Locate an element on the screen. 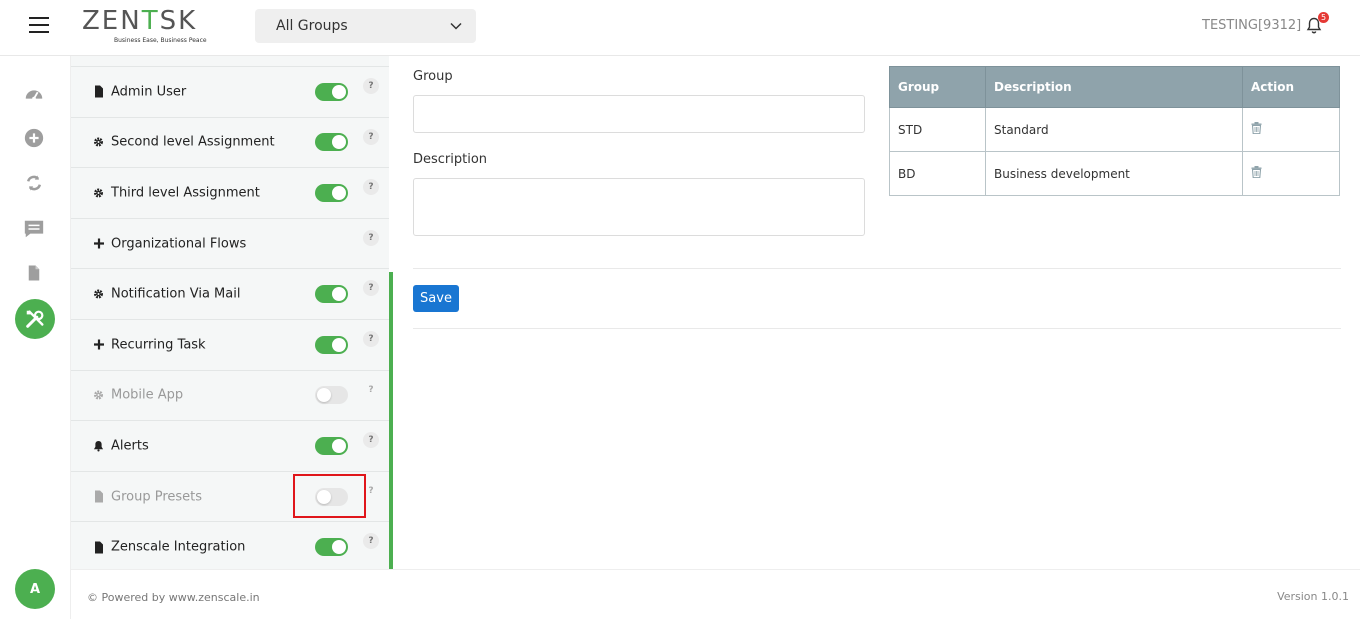  user-label: TESTING[9312] is located at coordinates (1251, 25).